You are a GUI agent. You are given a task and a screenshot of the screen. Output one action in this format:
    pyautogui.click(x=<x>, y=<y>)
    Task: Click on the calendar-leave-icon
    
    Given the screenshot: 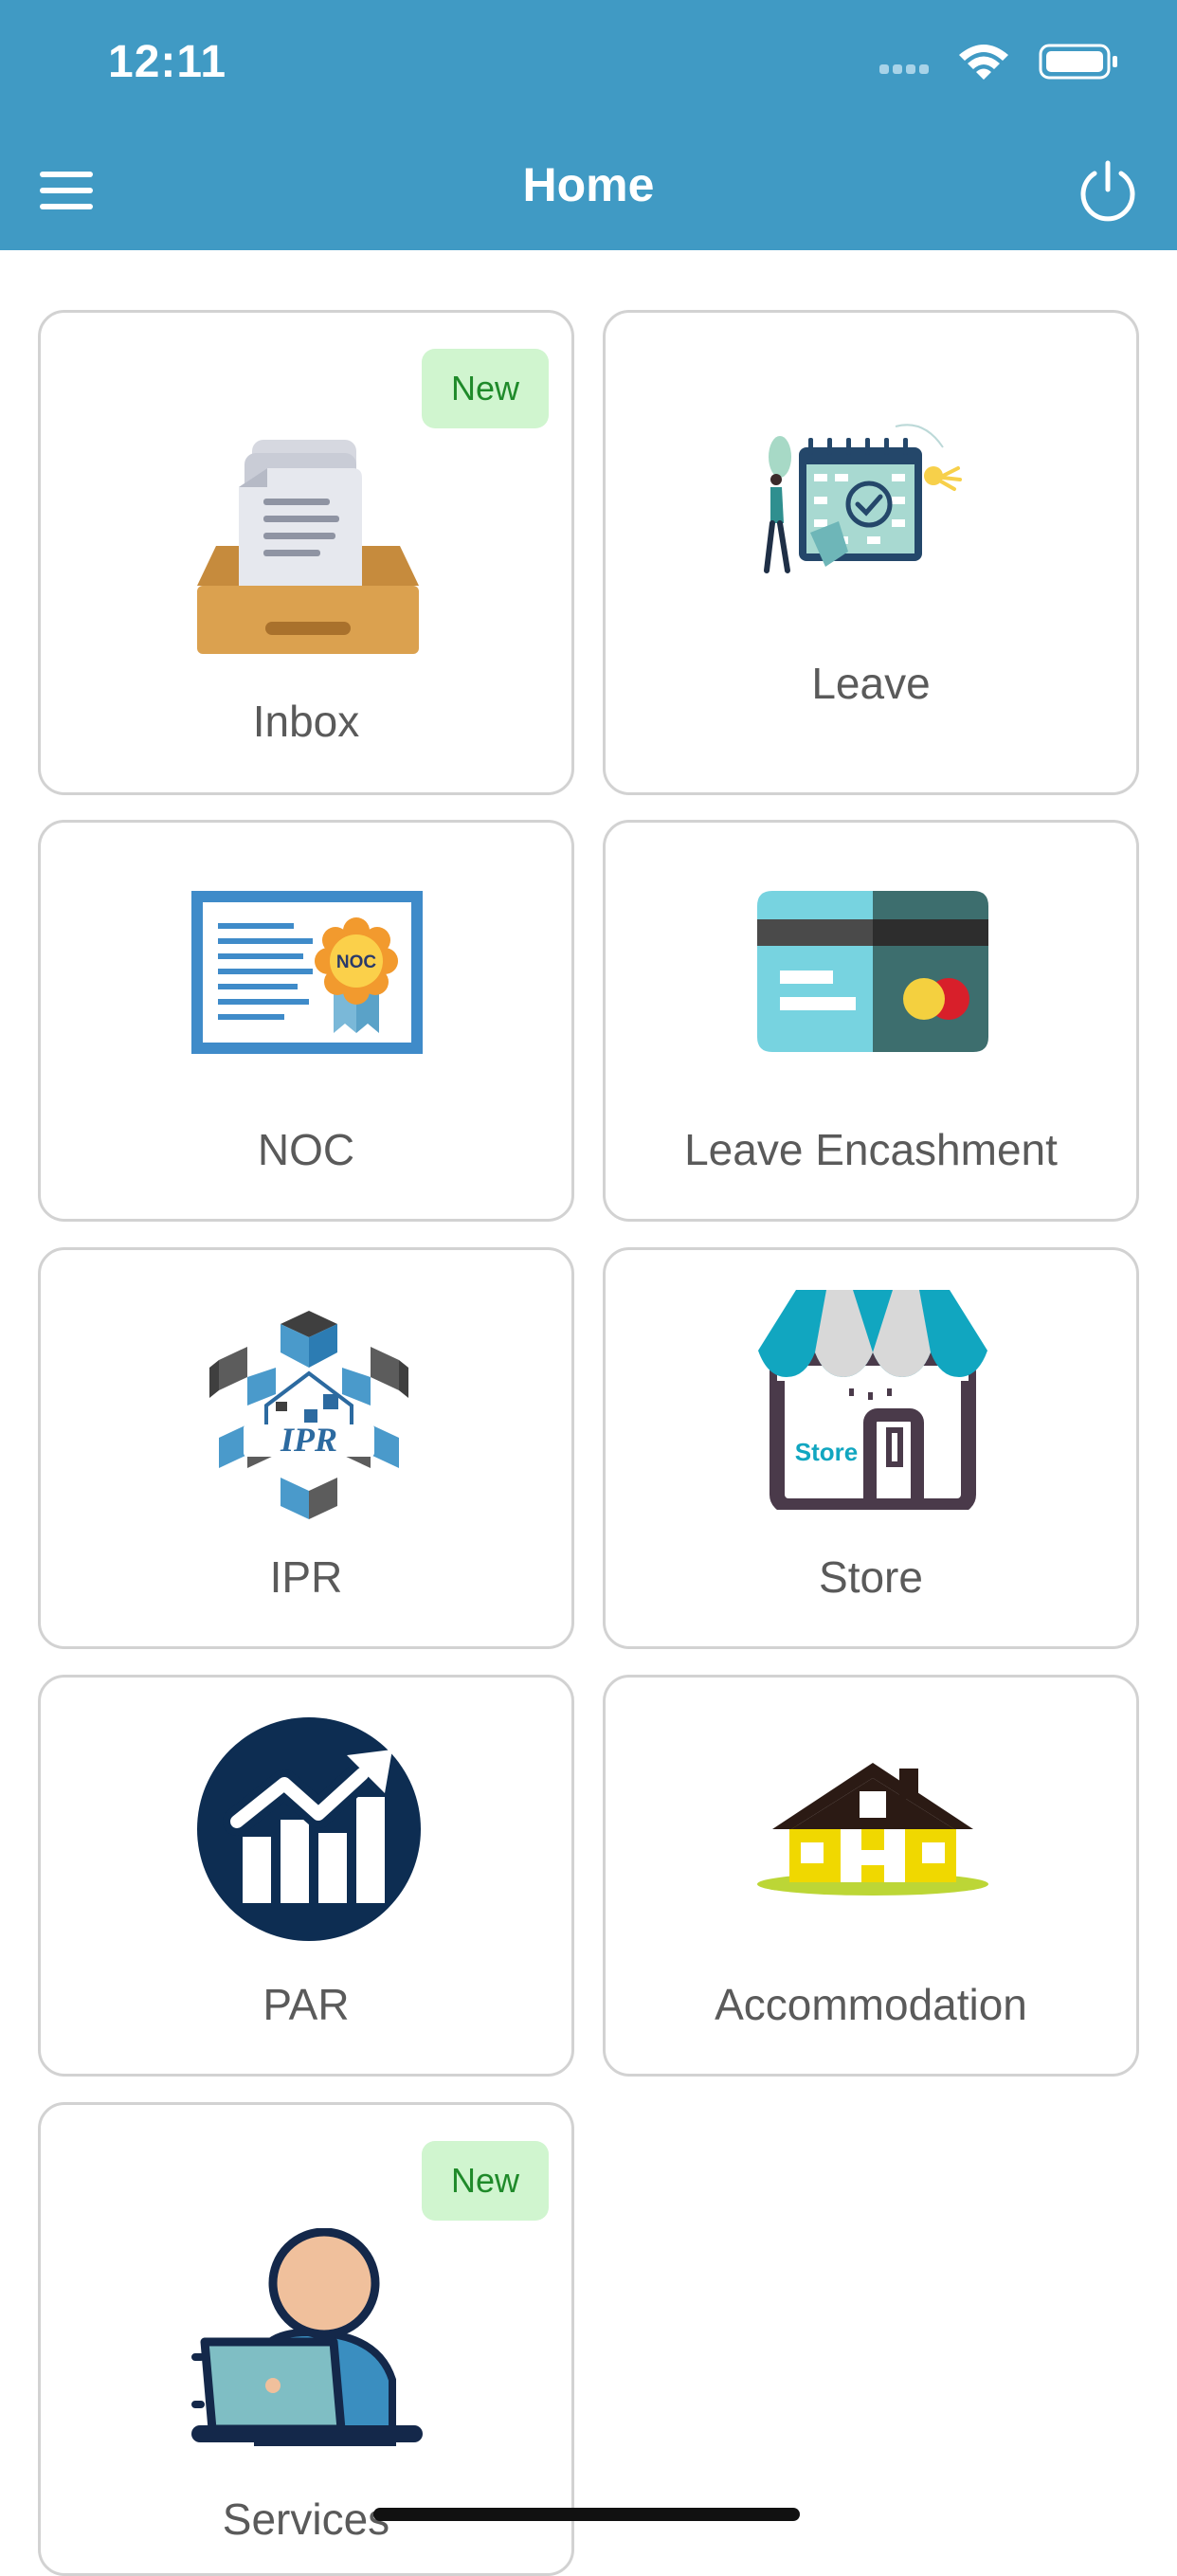 What is the action you would take?
    pyautogui.click(x=863, y=498)
    